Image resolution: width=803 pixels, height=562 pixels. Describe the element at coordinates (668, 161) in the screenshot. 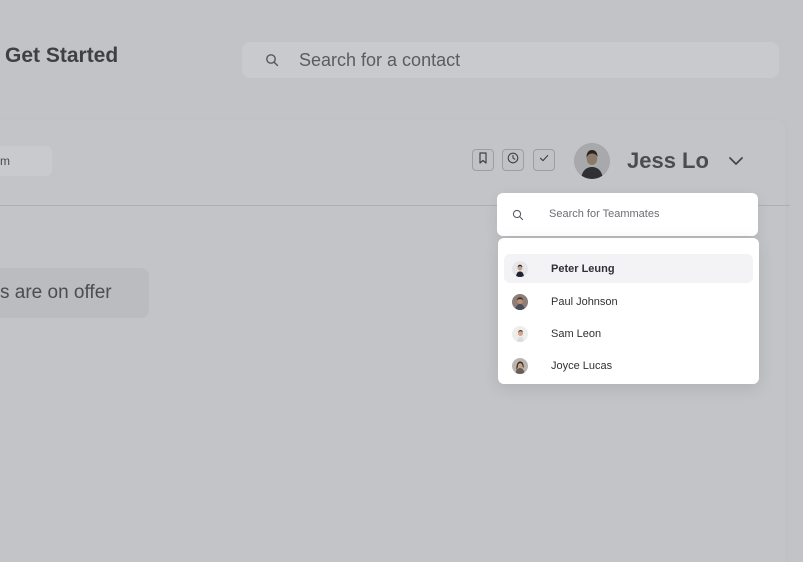

I see `user-name: Jess Lo` at that location.